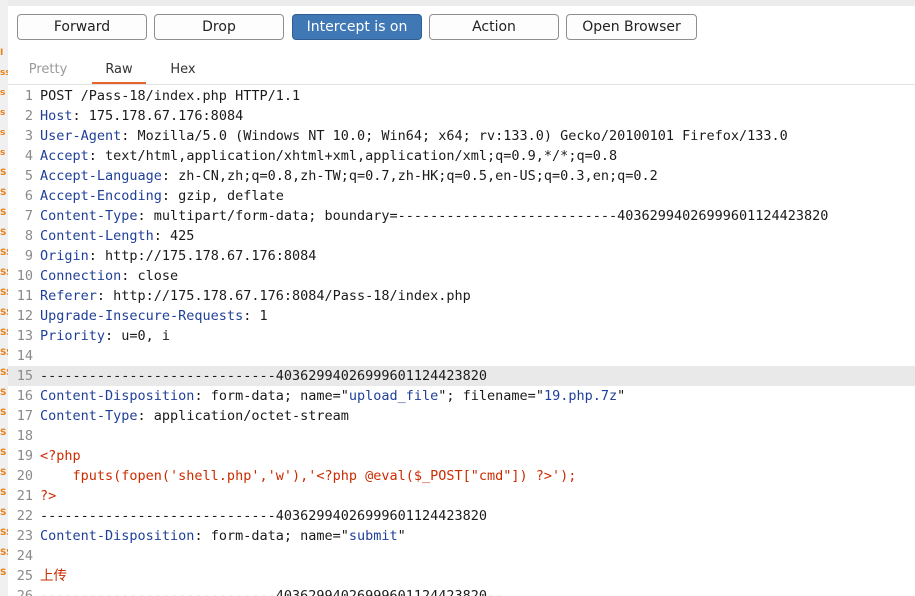 Image resolution: width=915 pixels, height=596 pixels. I want to click on line-number: 8, so click(28, 236).